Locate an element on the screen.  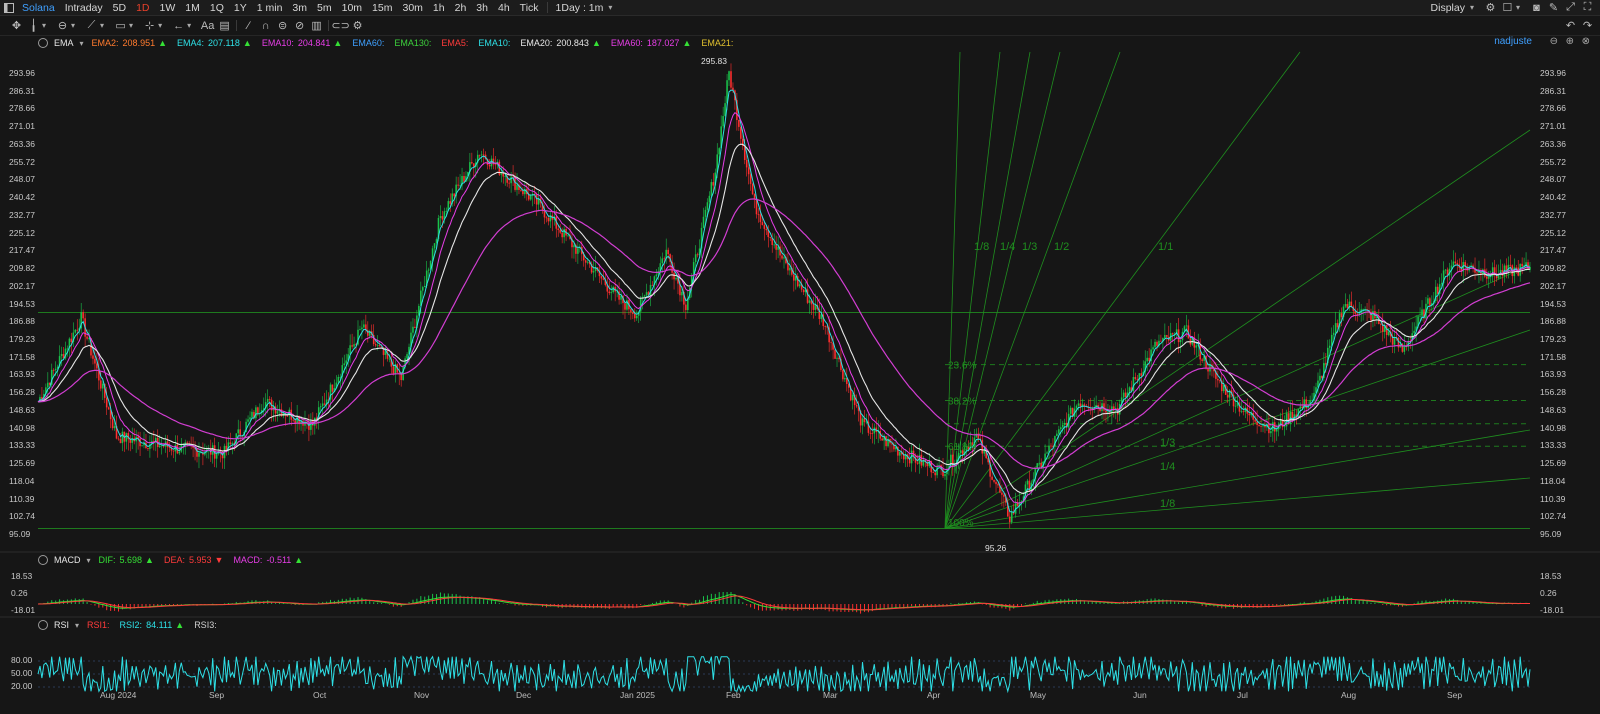
camera-icon: ◙ is located at coordinates (1536, 7).